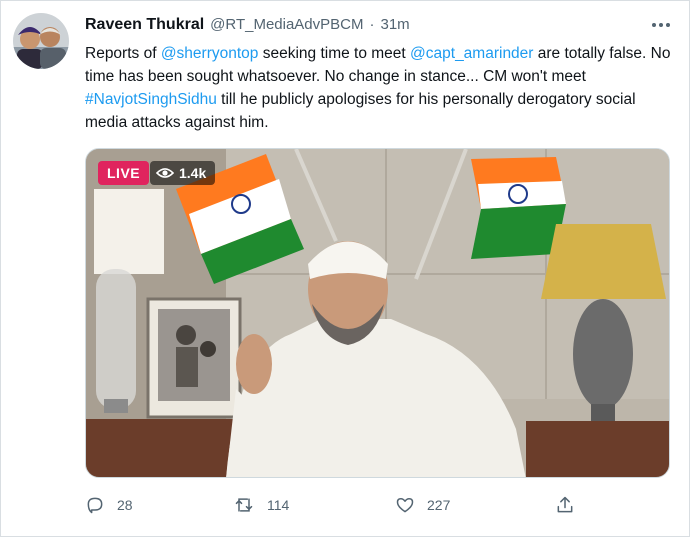  What do you see at coordinates (261, 505) in the screenshot?
I see `retweet-button: 114` at bounding box center [261, 505].